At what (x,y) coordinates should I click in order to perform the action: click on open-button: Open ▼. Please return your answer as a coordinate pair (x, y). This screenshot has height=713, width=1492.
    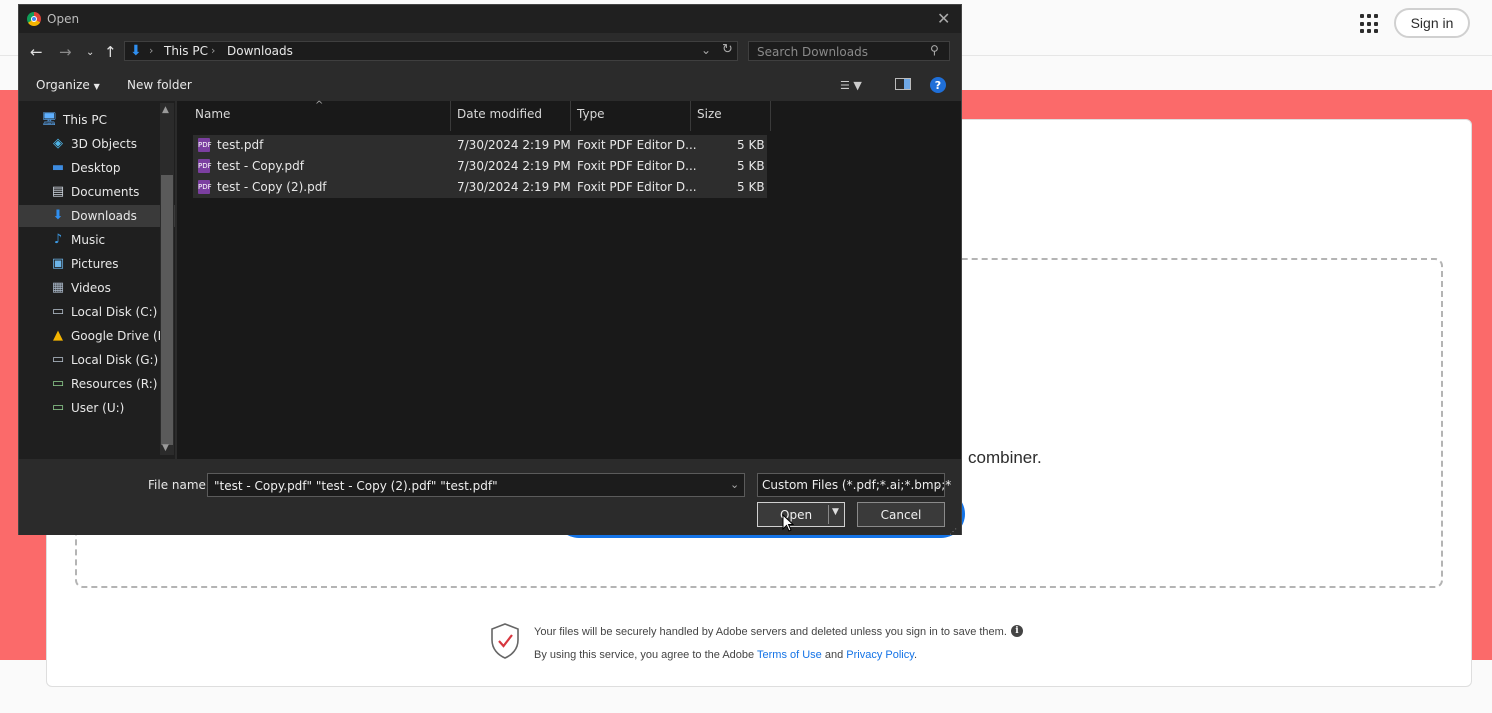
    Looking at the image, I should click on (801, 514).